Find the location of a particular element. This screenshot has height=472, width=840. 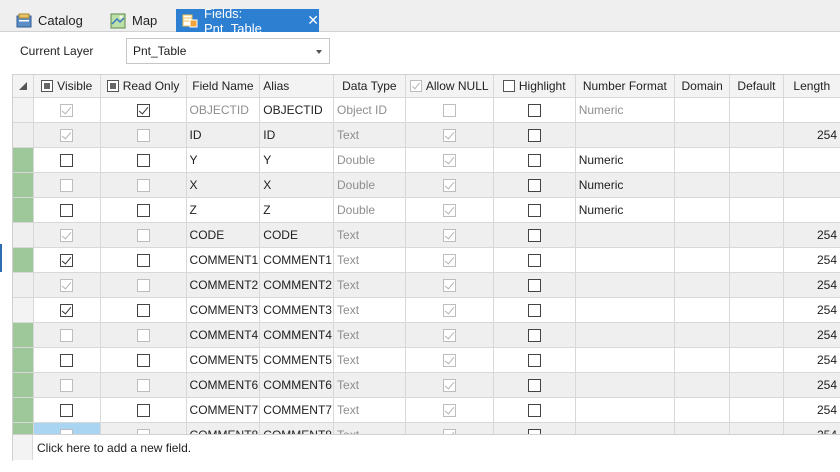

current-layer-dropdown: Pnt_Table is located at coordinates (228, 51).